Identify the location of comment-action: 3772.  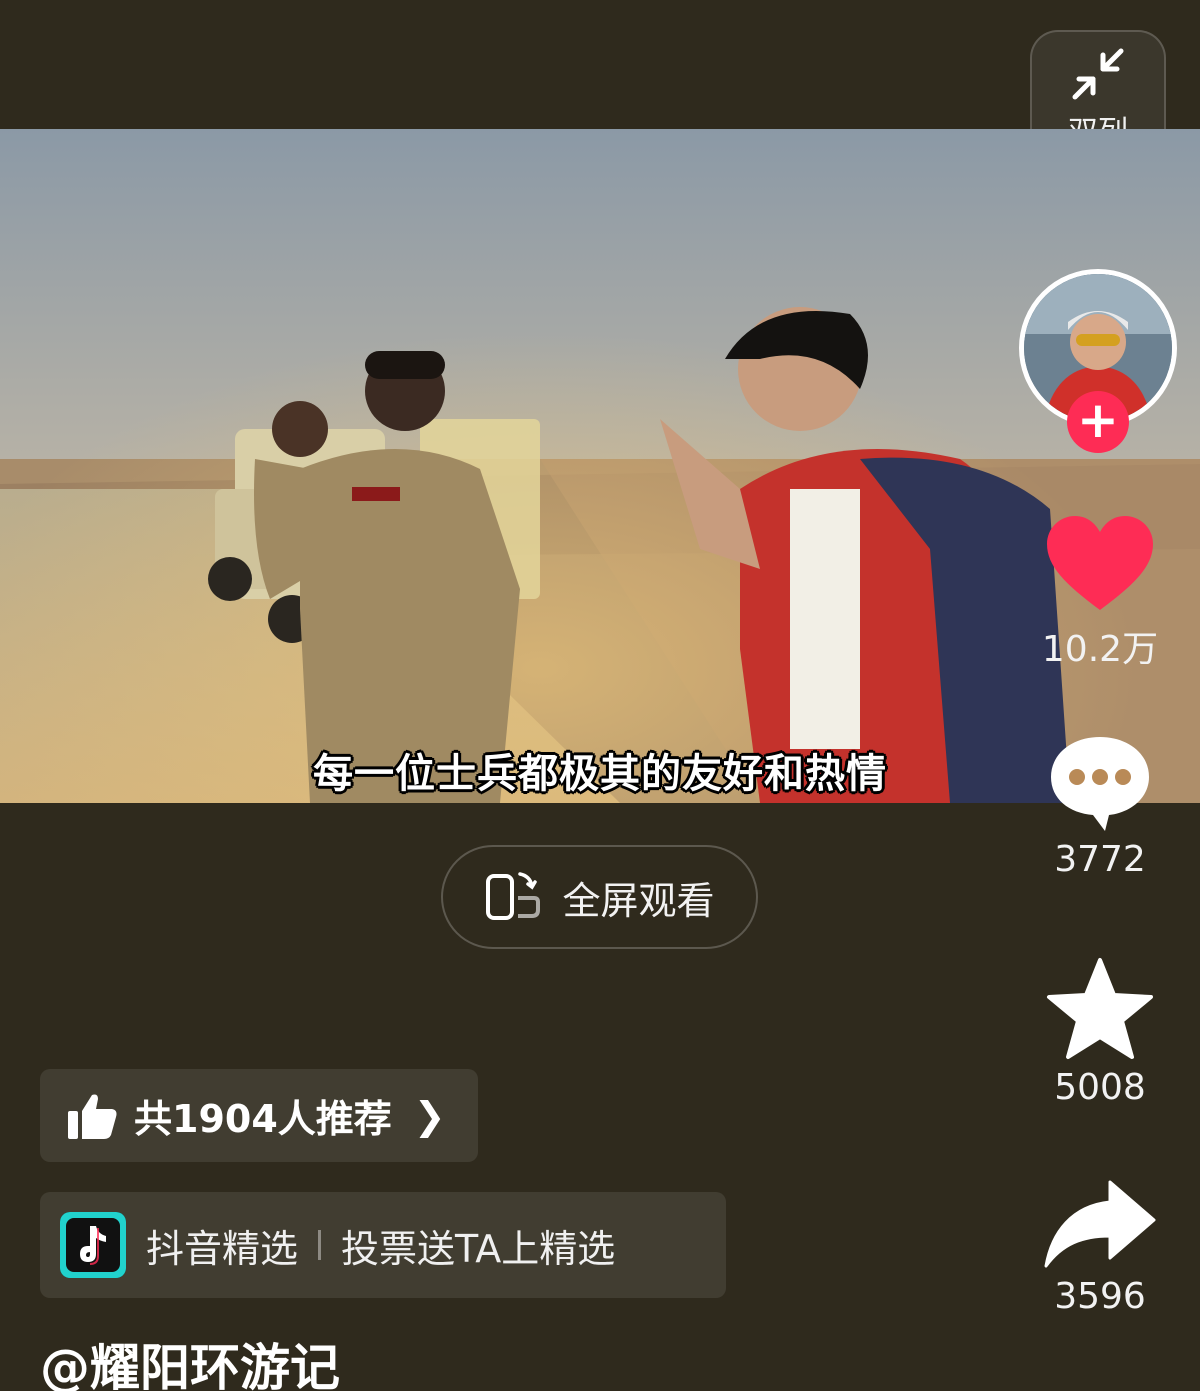
(1100, 806).